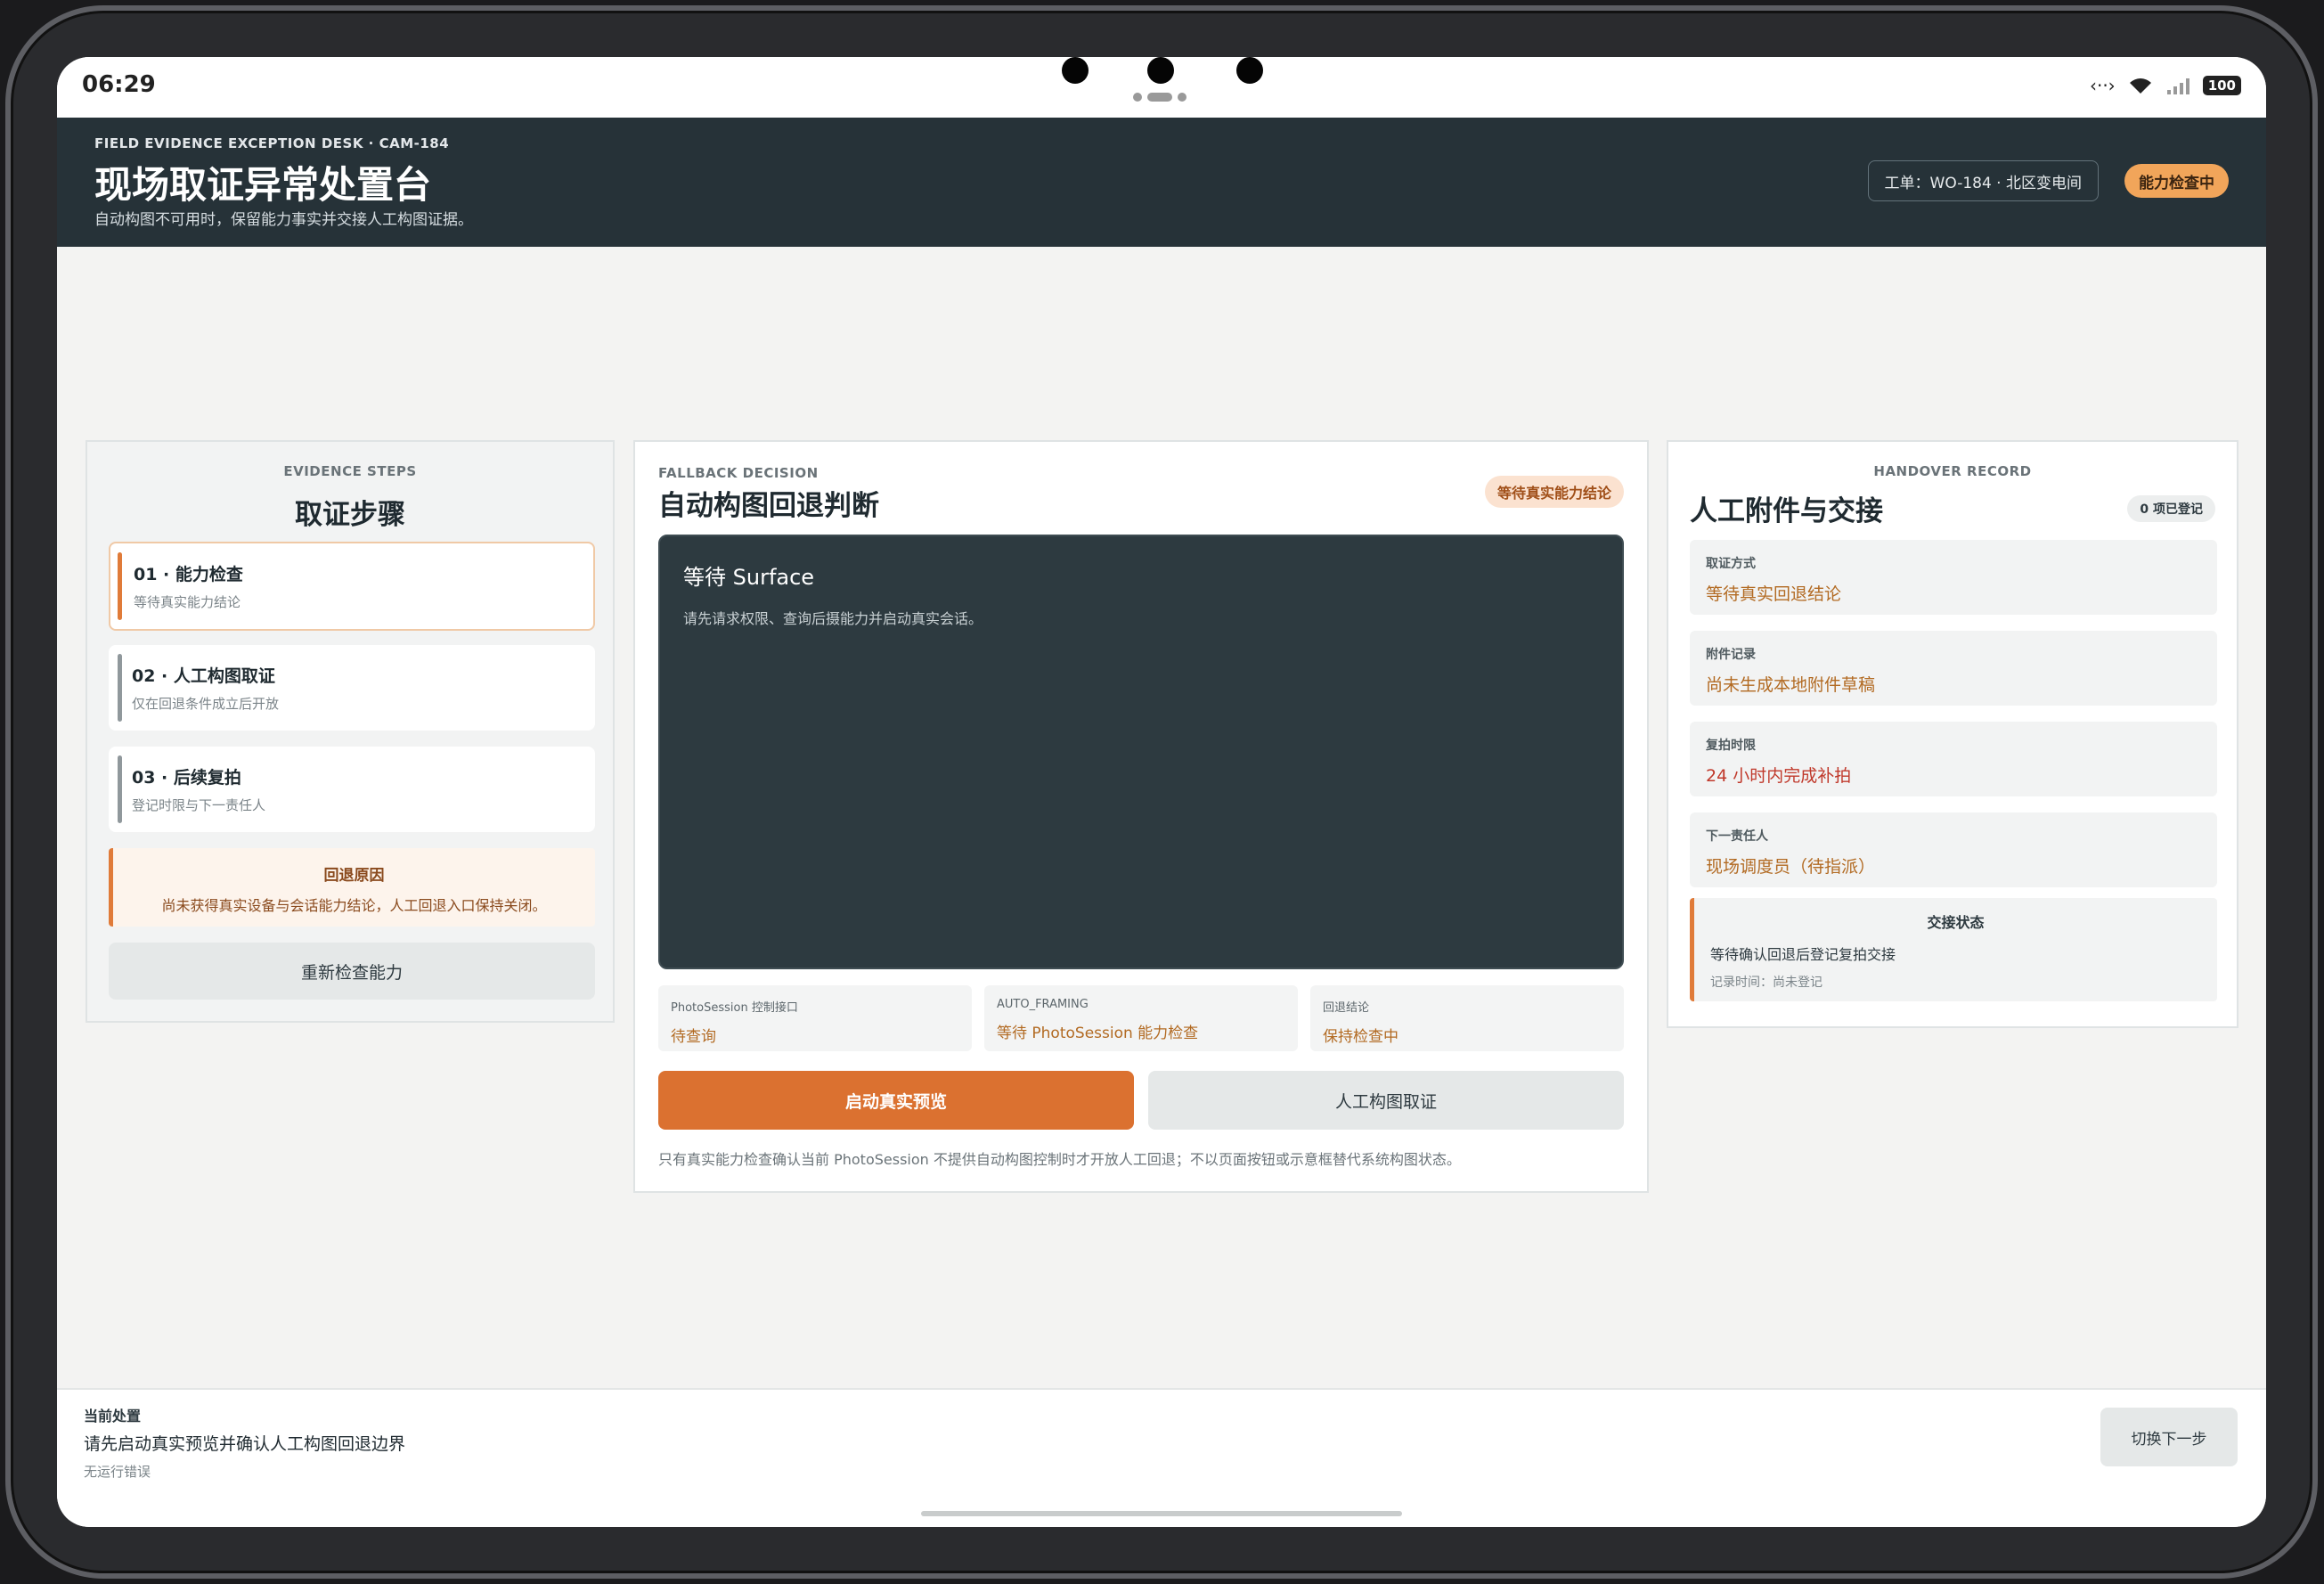 This screenshot has height=1584, width=2324. What do you see at coordinates (1731, 564) in the screenshot?
I see `field-label: 取证方式` at bounding box center [1731, 564].